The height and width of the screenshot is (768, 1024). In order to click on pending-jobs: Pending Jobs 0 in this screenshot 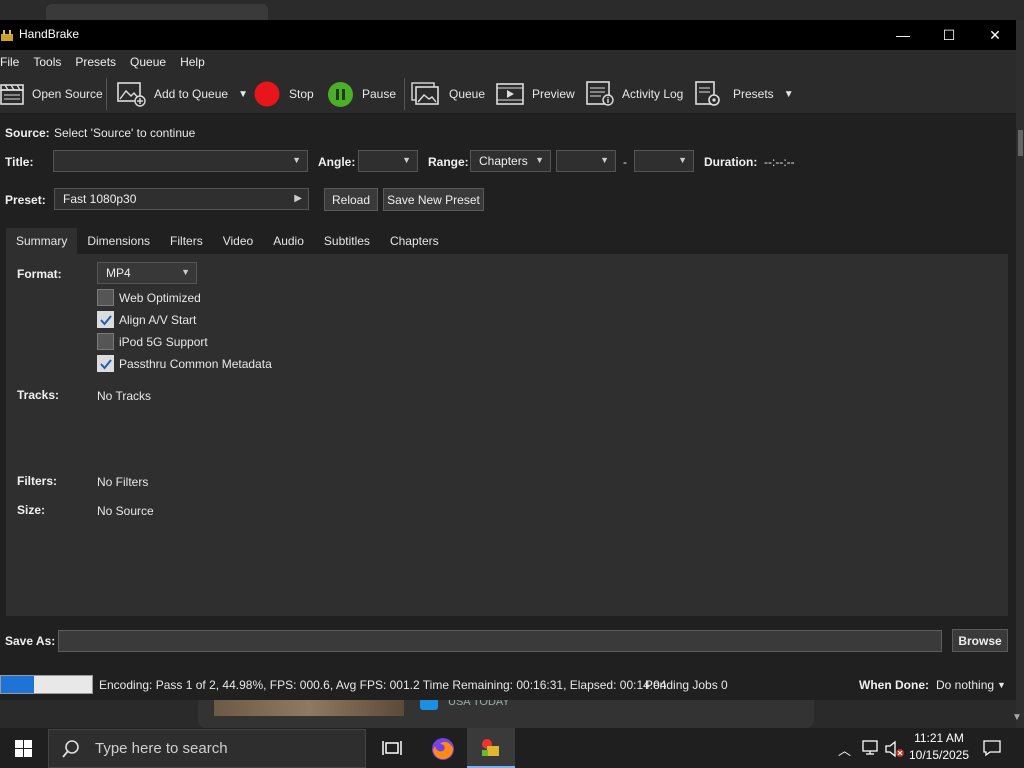, I will do `click(686, 685)`.